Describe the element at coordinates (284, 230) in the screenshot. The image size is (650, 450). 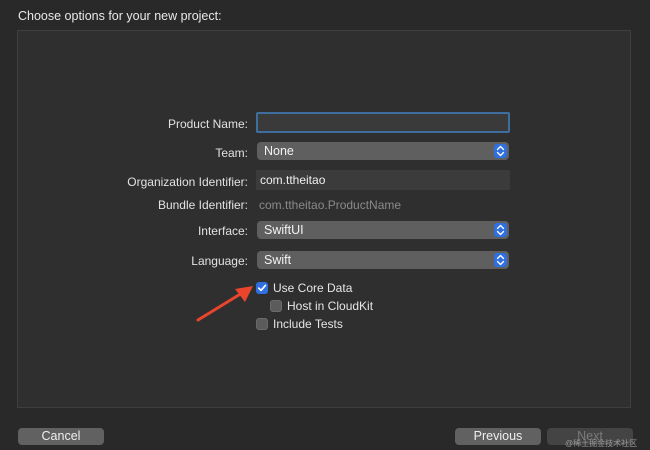
I see `interface-popup-value: SwiftUI` at that location.